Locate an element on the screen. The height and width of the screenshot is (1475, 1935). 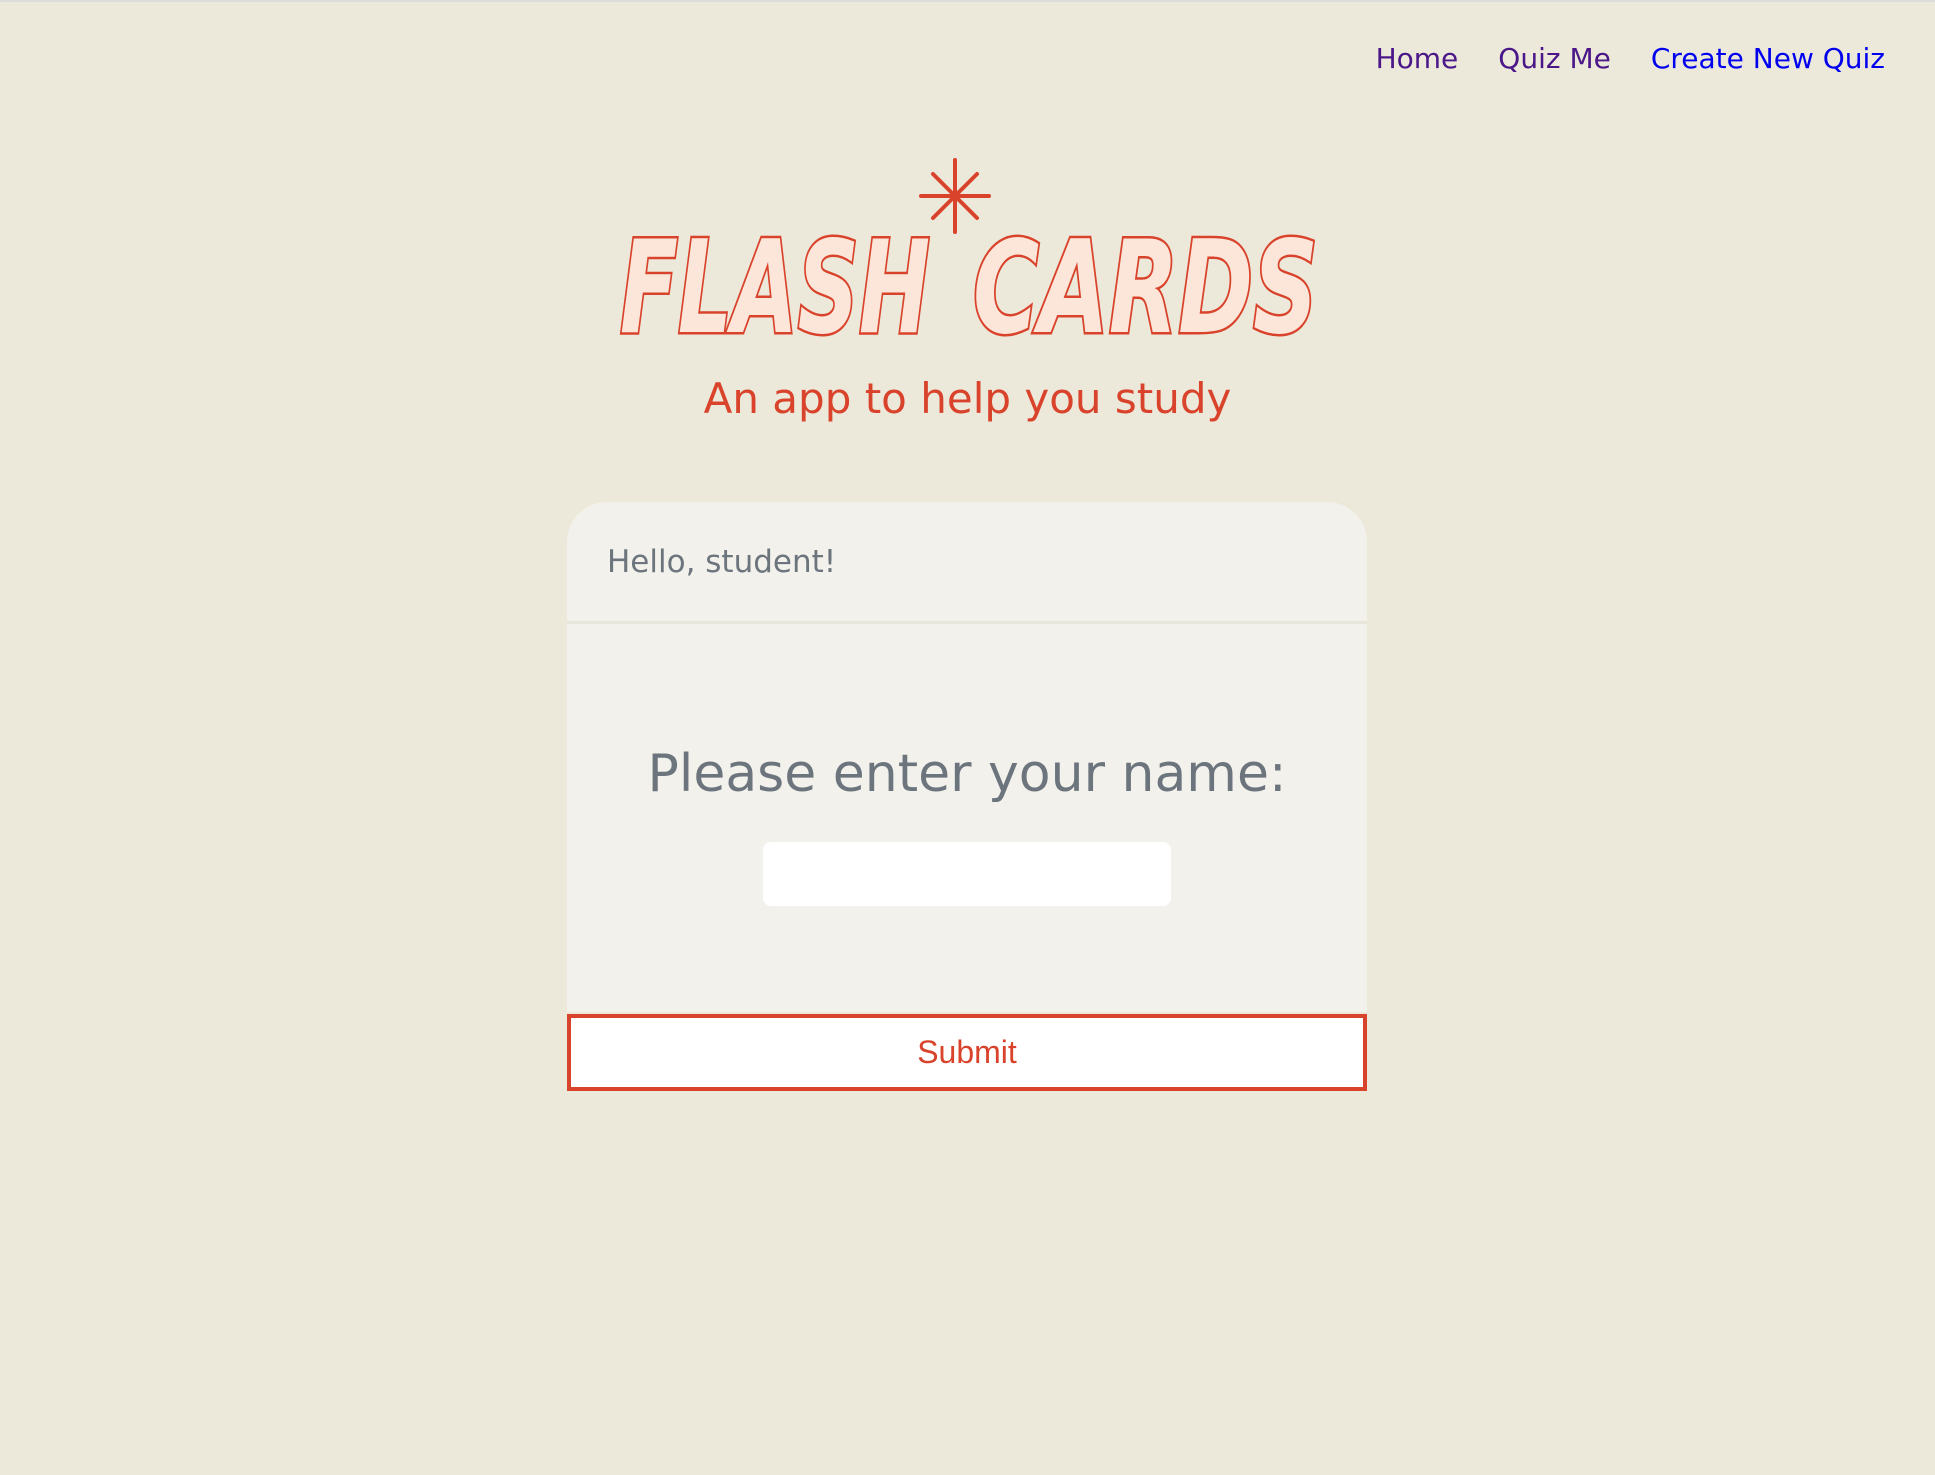
logo-cards-text: CARDS is located at coordinates (1145, 278).